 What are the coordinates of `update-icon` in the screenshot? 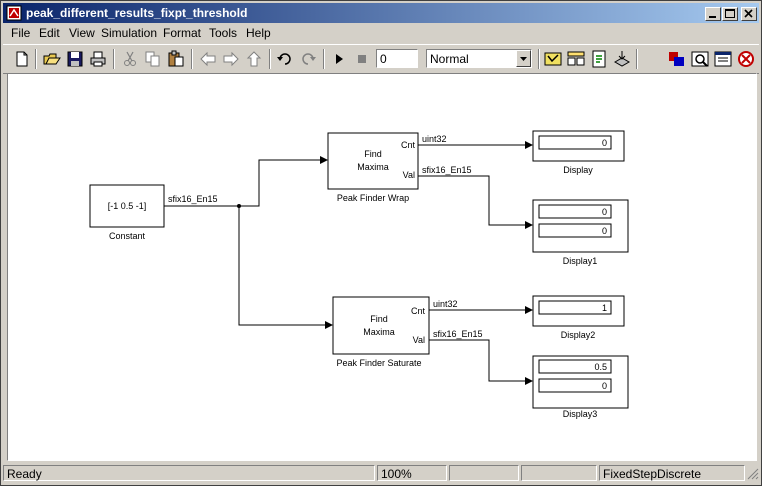 It's located at (622, 59).